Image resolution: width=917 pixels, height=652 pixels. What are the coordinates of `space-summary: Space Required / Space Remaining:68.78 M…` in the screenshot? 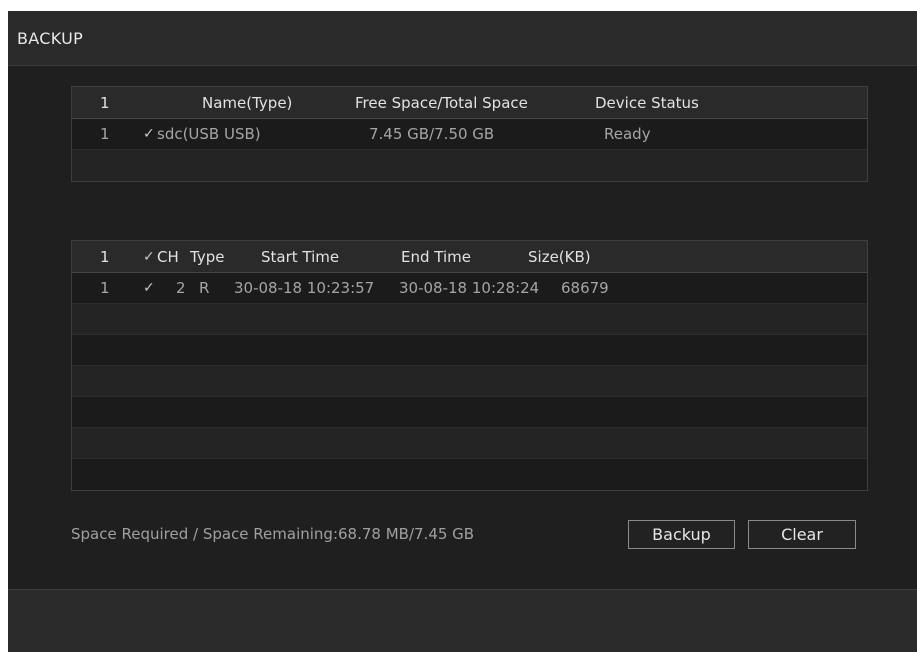 It's located at (273, 534).